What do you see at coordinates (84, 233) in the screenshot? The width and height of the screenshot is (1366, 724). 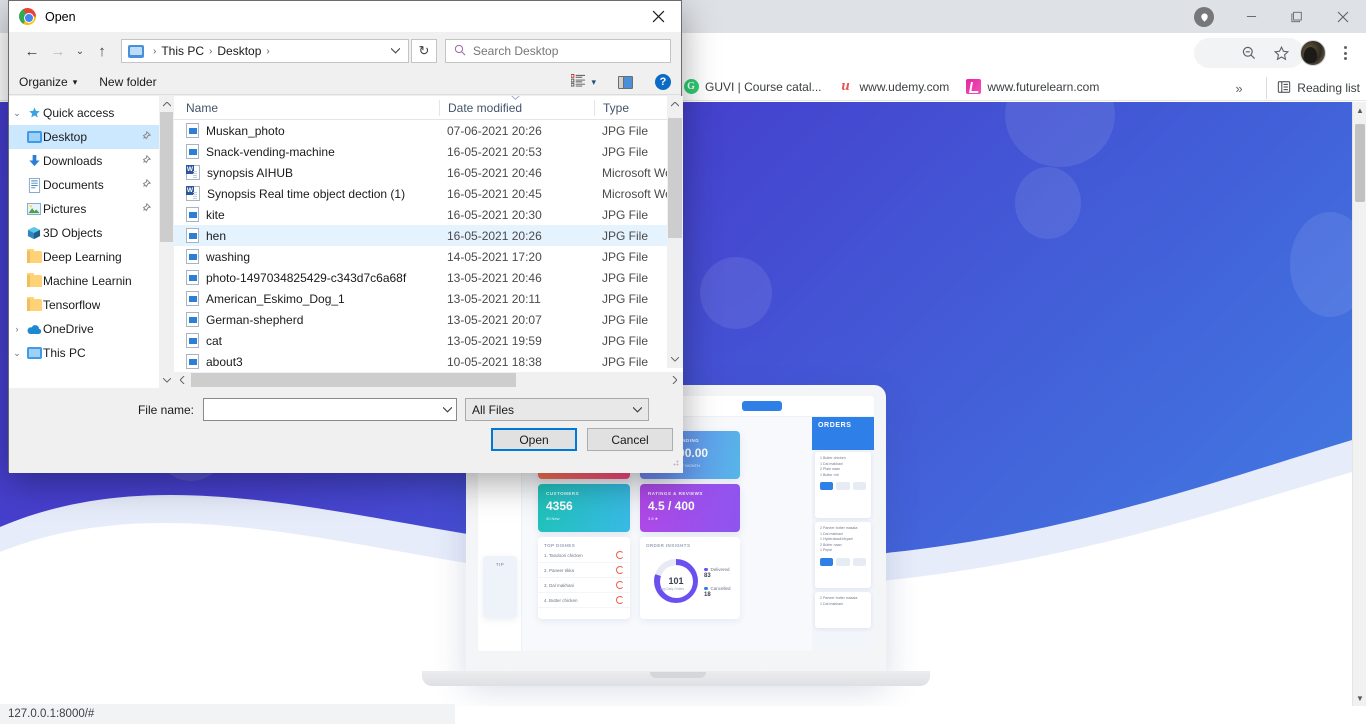 I see `sidebar-item-3d-objects: 3D Objects` at bounding box center [84, 233].